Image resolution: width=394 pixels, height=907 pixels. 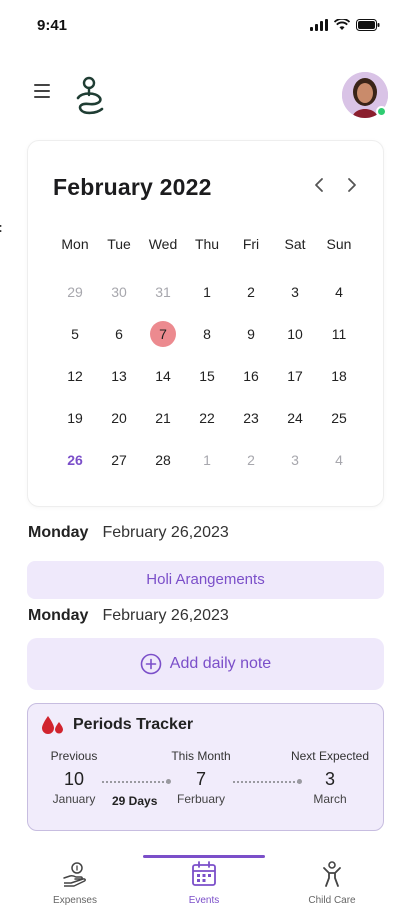 I want to click on tracker-this-month-month: Ferbuary, so click(x=201, y=799).